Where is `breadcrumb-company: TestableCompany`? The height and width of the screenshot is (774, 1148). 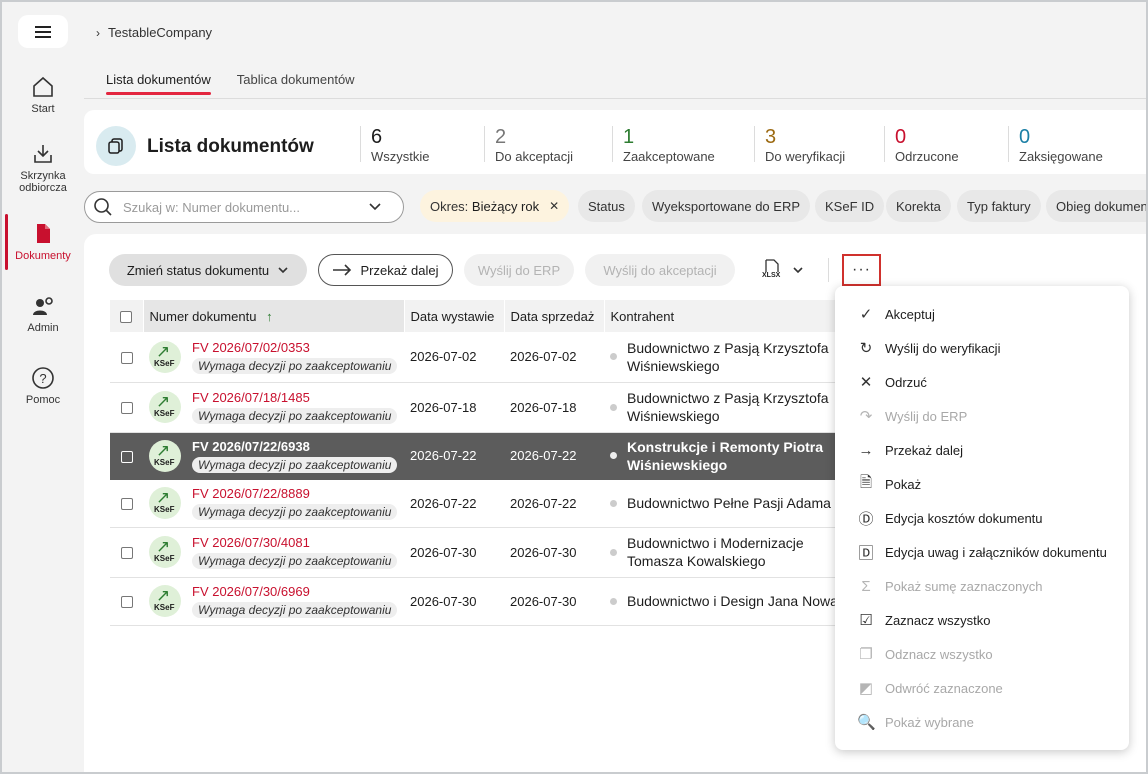
breadcrumb-company: TestableCompany is located at coordinates (160, 32).